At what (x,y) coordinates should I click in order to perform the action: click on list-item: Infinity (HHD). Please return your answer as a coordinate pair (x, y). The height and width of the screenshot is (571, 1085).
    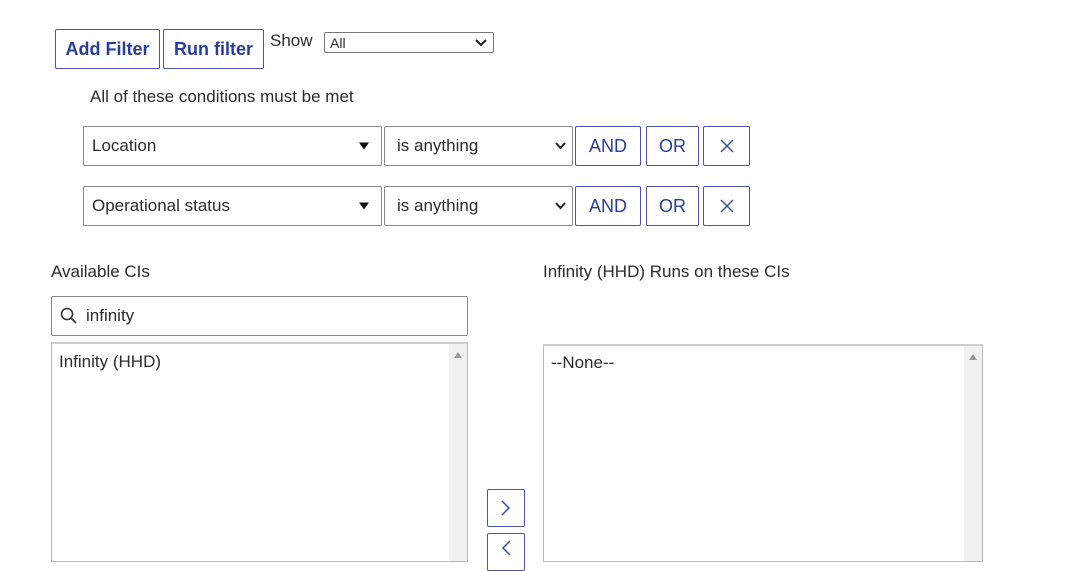
    Looking at the image, I should click on (110, 362).